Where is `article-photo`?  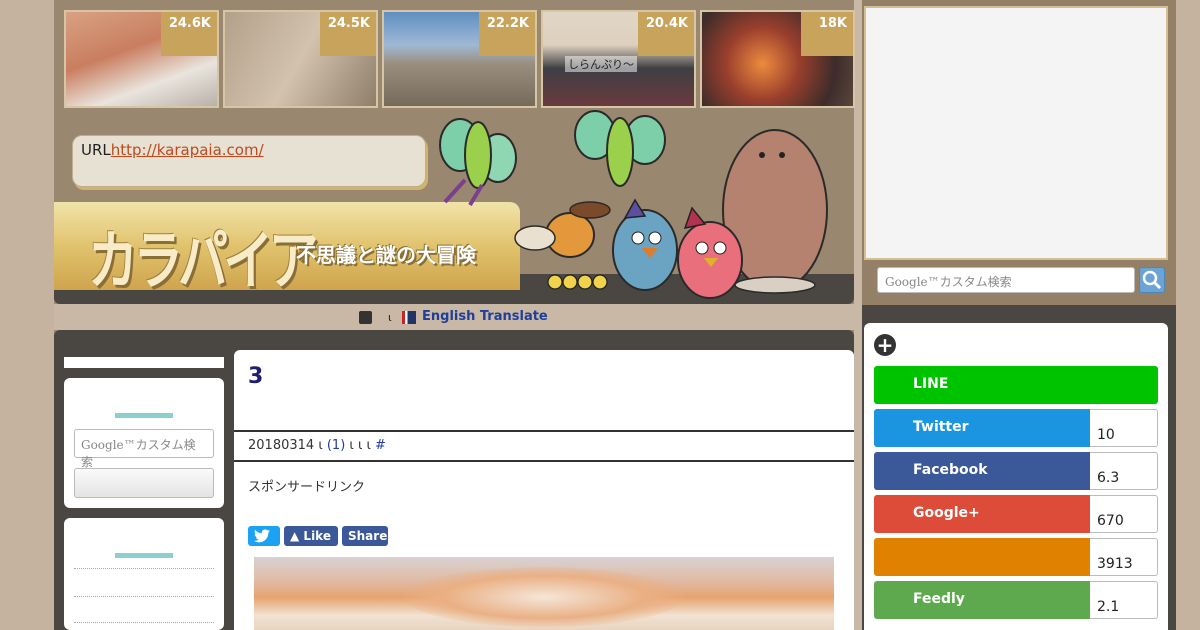
article-photo is located at coordinates (544, 593).